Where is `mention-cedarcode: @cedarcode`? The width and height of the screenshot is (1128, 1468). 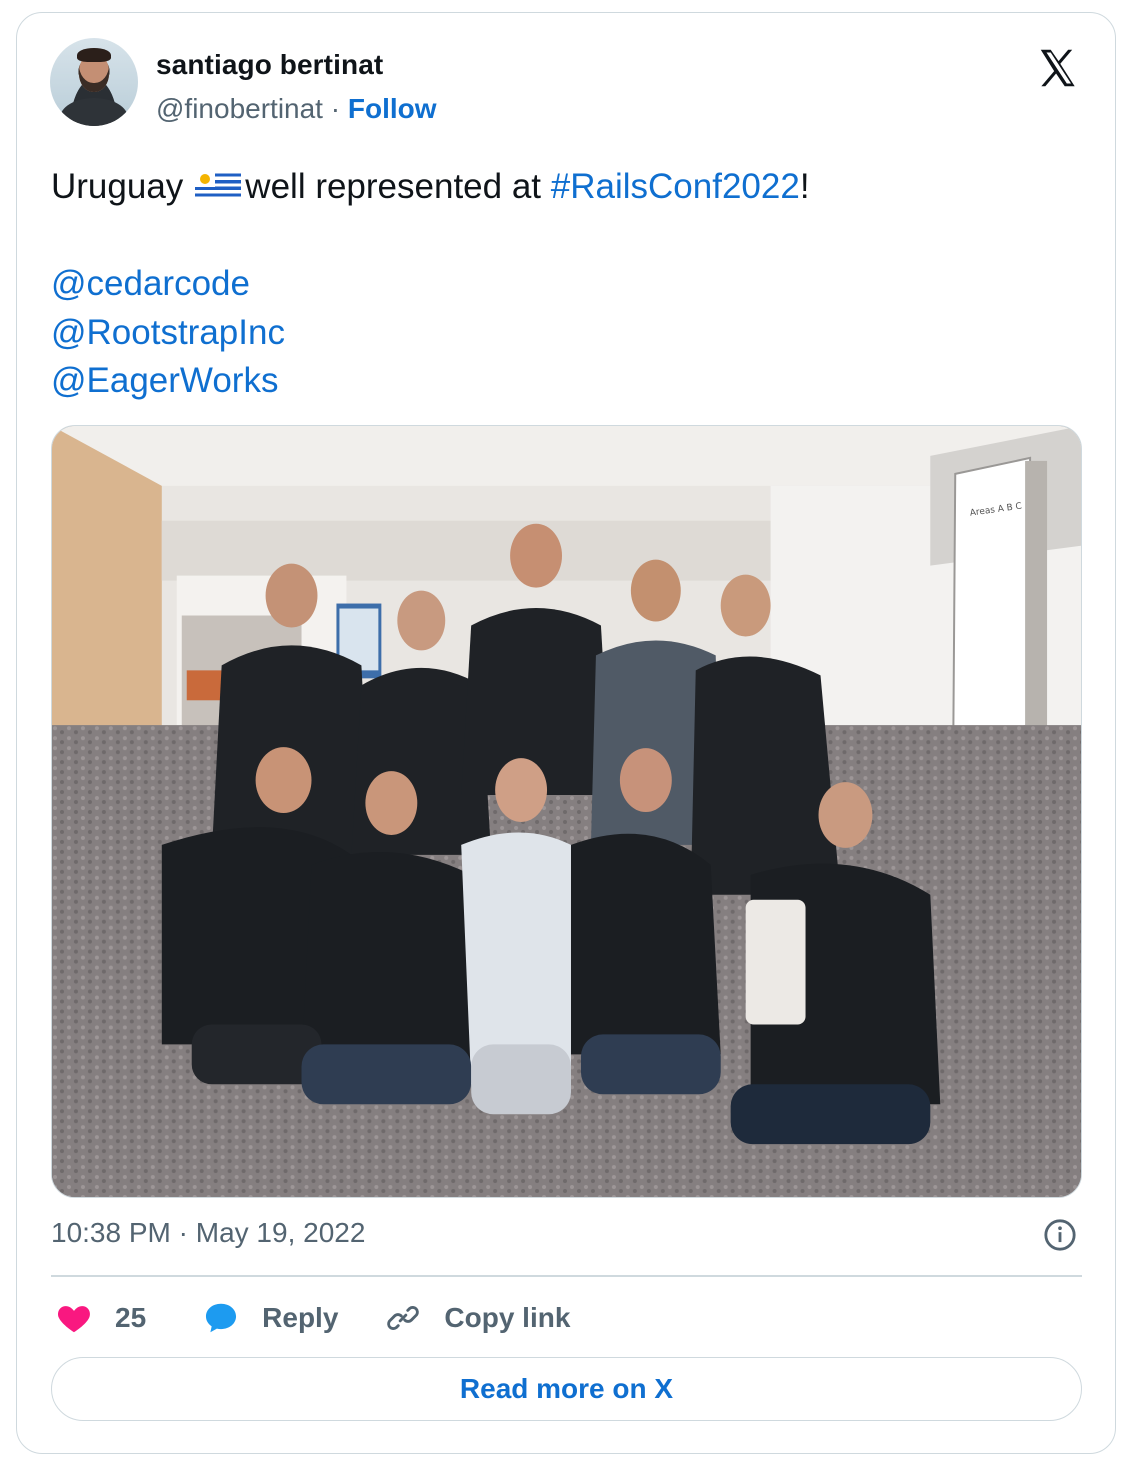
mention-cedarcode: @cedarcode is located at coordinates (168, 284).